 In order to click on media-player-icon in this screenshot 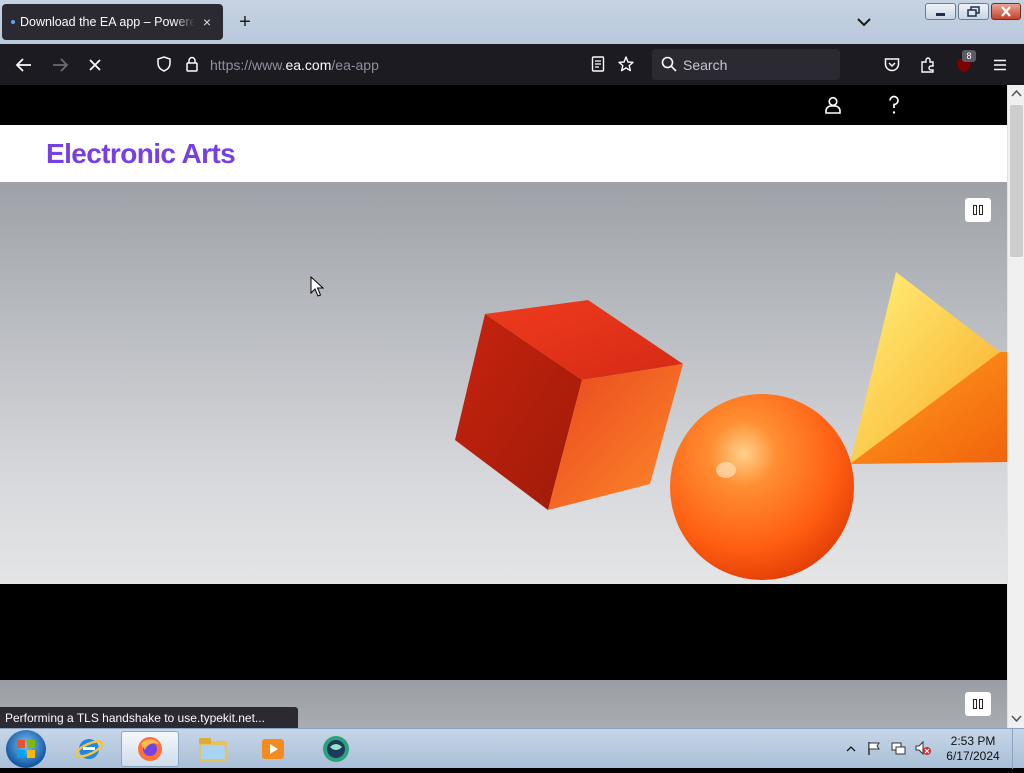, I will do `click(273, 749)`.